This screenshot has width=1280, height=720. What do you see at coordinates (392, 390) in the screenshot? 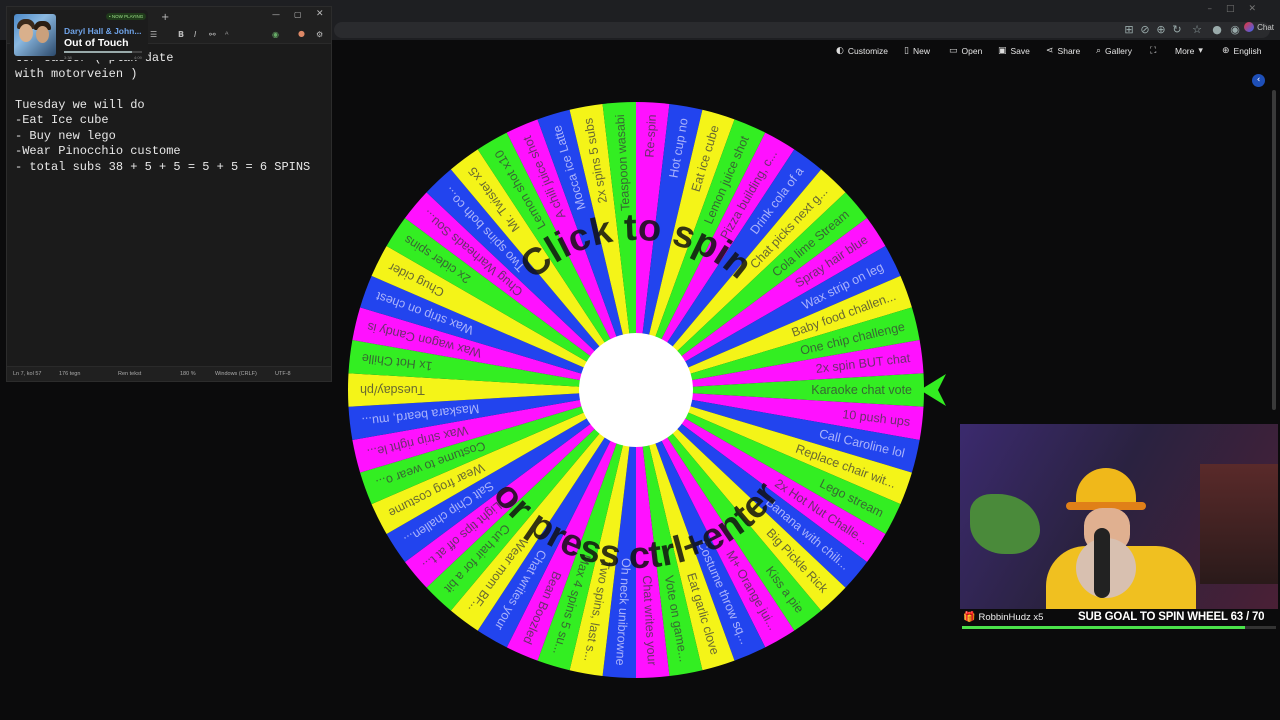
I see `wheel-entry-label: Tuesday/ph` at bounding box center [392, 390].